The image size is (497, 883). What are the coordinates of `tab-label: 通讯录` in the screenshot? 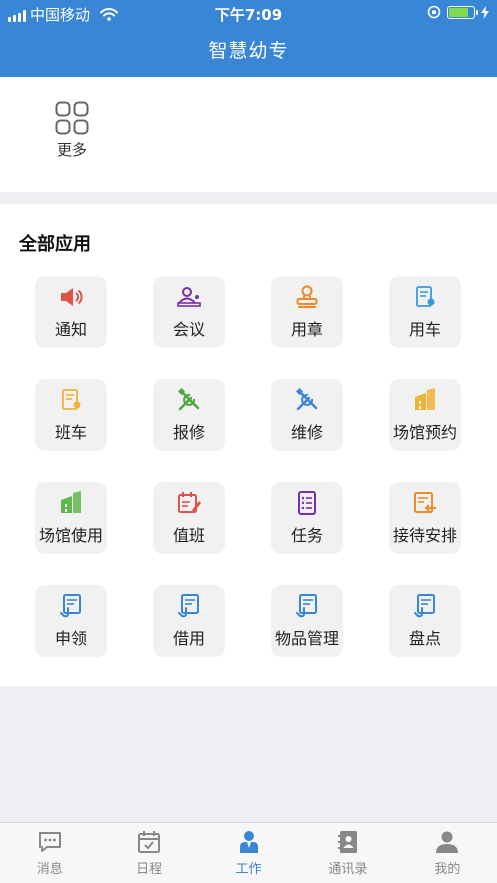 It's located at (348, 869).